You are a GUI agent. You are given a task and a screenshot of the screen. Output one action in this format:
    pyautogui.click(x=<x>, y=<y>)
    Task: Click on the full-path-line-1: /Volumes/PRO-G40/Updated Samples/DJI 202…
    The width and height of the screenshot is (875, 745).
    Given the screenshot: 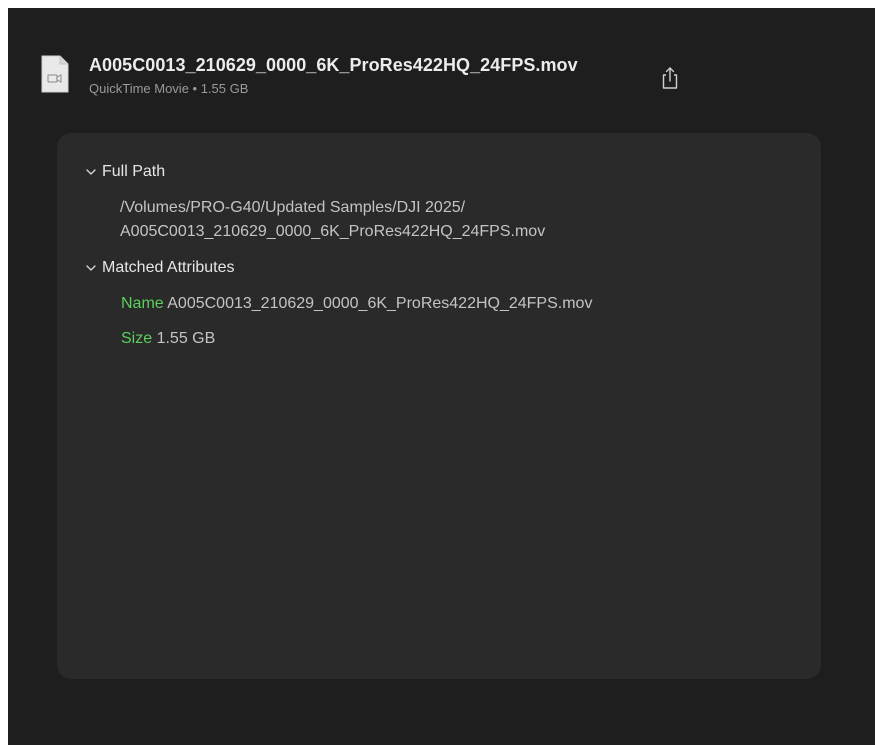 What is the action you would take?
    pyautogui.click(x=293, y=207)
    